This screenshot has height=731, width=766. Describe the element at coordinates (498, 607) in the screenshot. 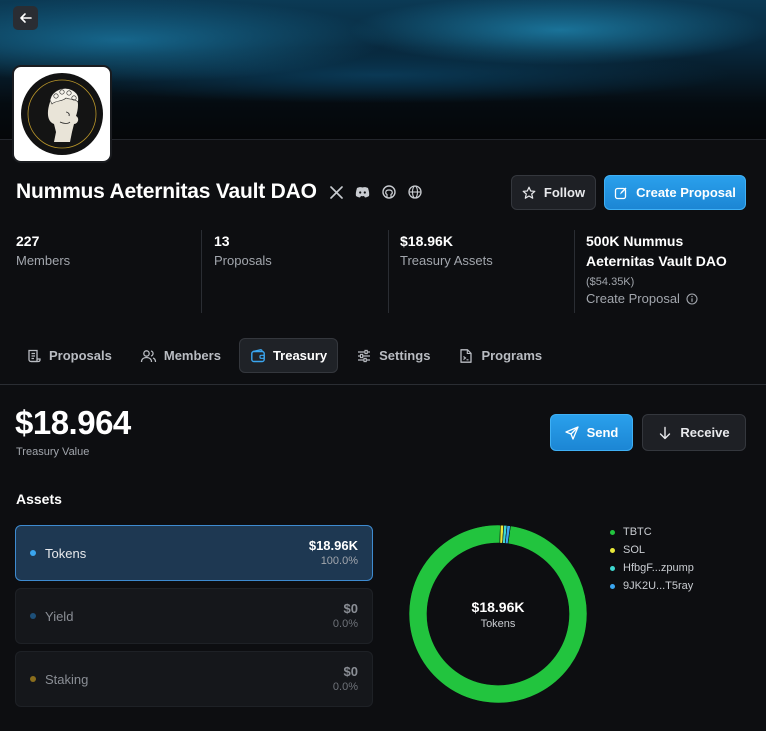

I see `donut-center-value: $18.96K` at that location.